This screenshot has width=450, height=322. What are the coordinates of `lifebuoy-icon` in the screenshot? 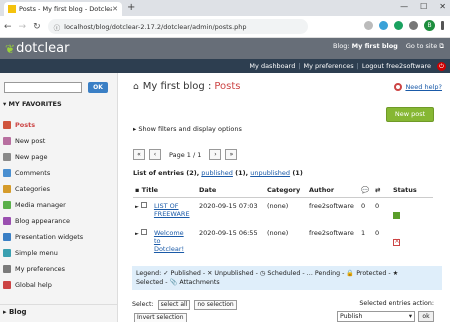 It's located at (398, 87).